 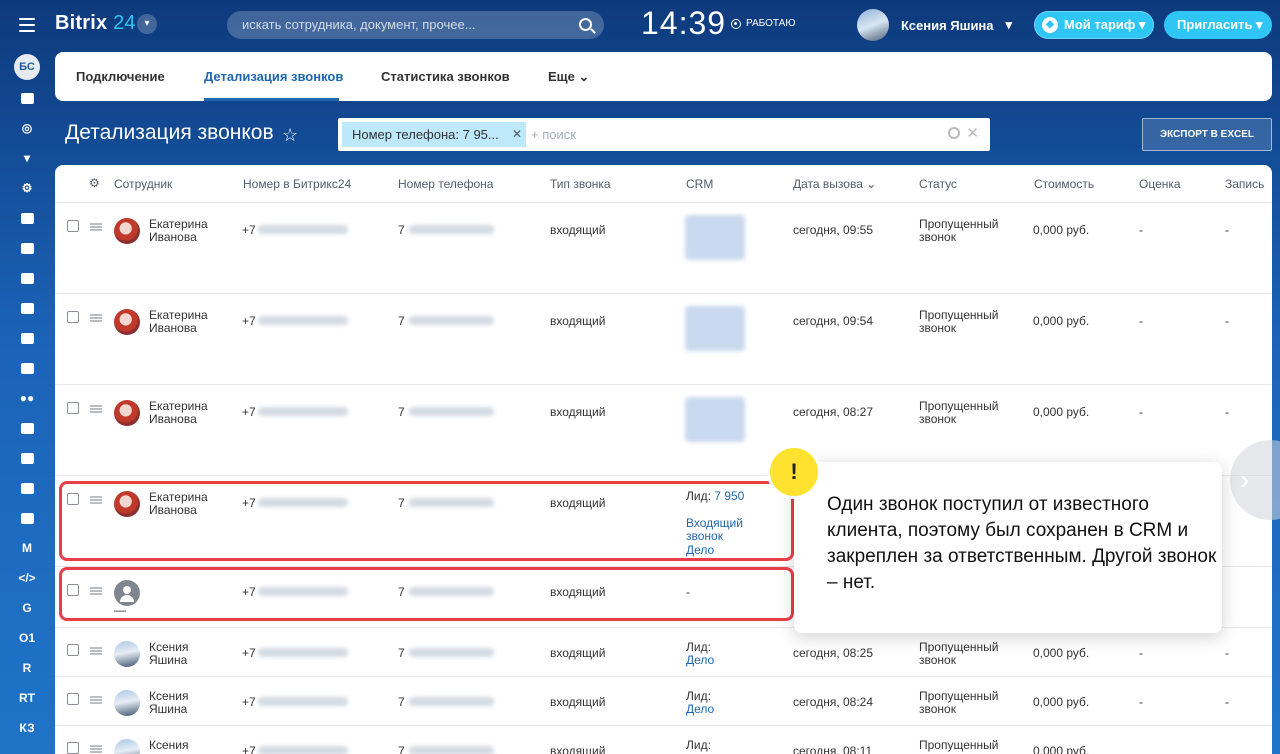 What do you see at coordinates (249, 749) in the screenshot?
I see `b24-number: +7` at bounding box center [249, 749].